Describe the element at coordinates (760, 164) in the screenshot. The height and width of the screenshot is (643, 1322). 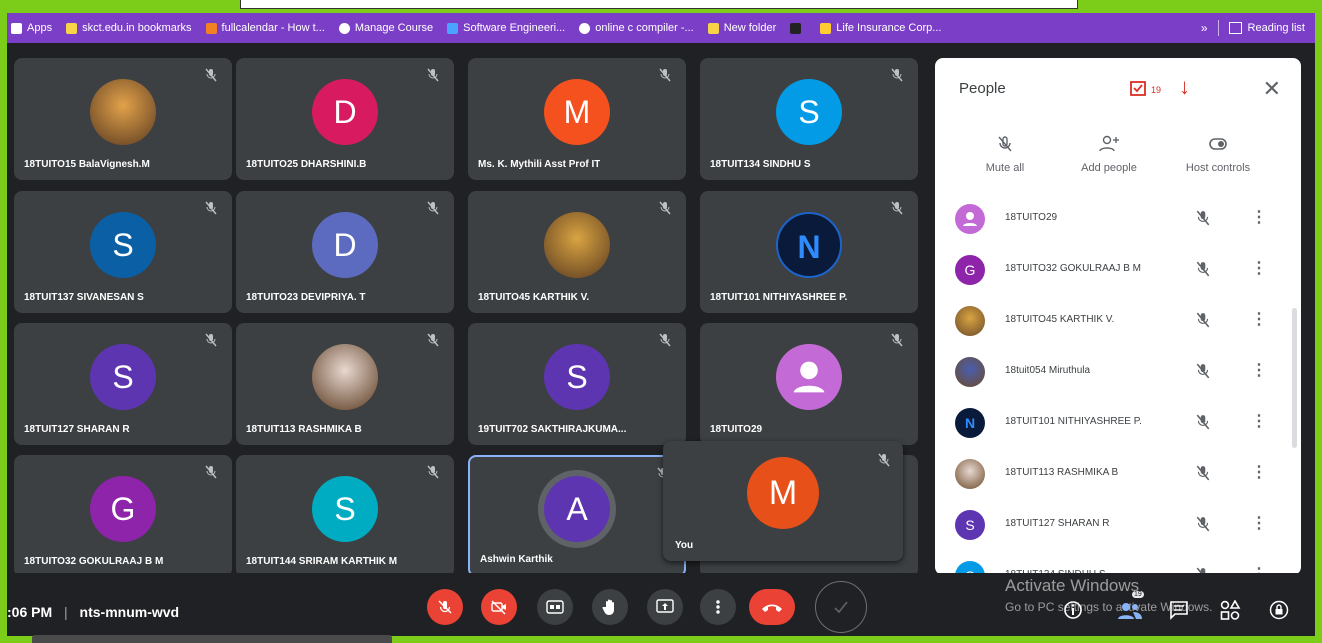
I see `participant-name: 18TUIT134 SINDHU S` at that location.